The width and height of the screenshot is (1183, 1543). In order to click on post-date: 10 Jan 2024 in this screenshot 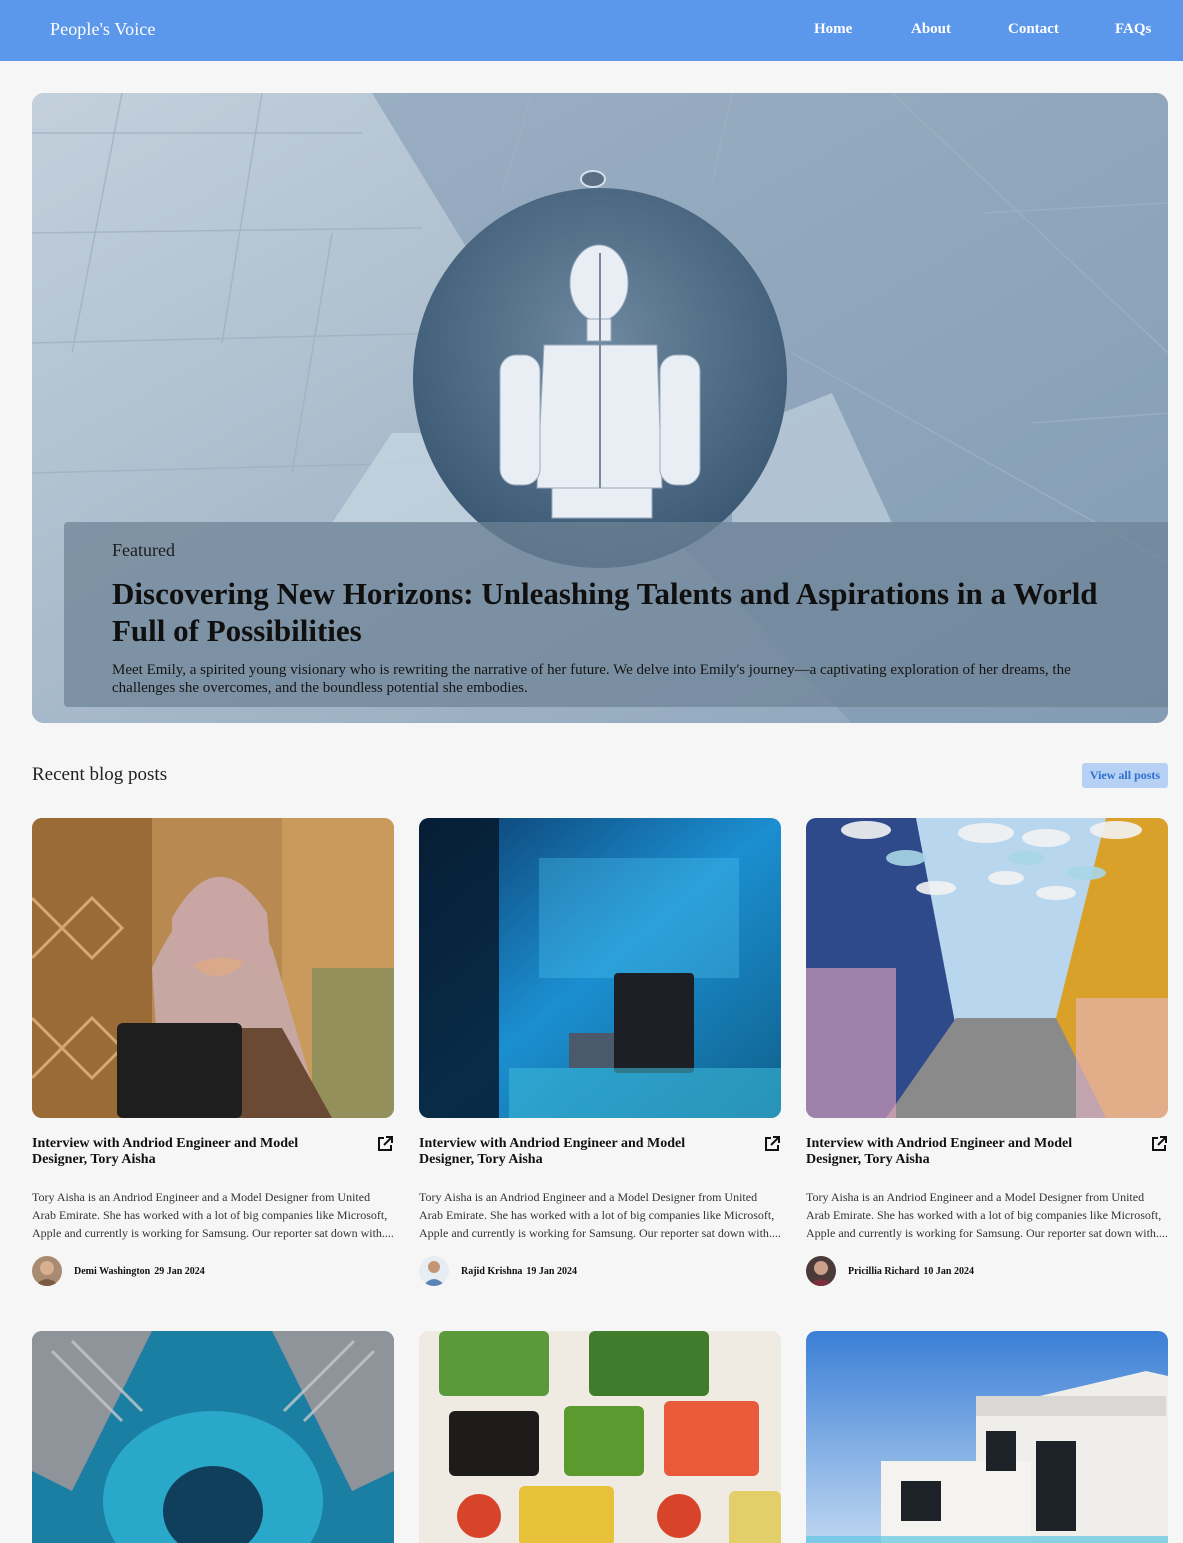, I will do `click(948, 1271)`.